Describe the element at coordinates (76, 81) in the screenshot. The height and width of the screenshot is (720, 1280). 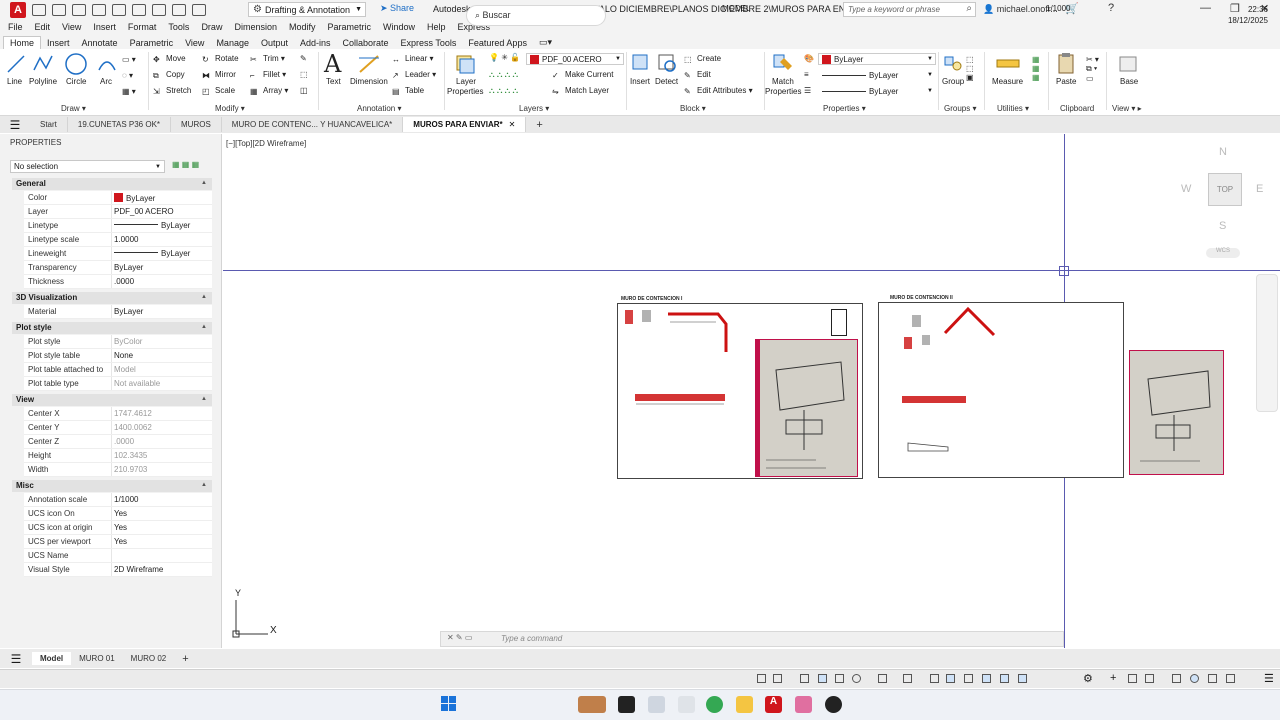
I see `circle-button: Circle` at that location.